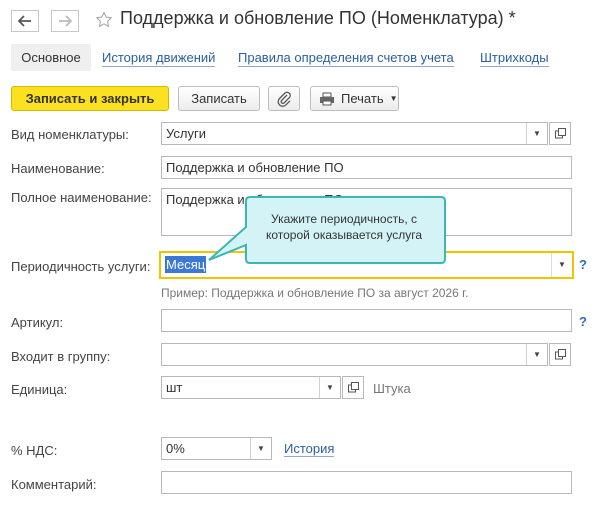  I want to click on kind-field: Услуги ▼, so click(354, 133).